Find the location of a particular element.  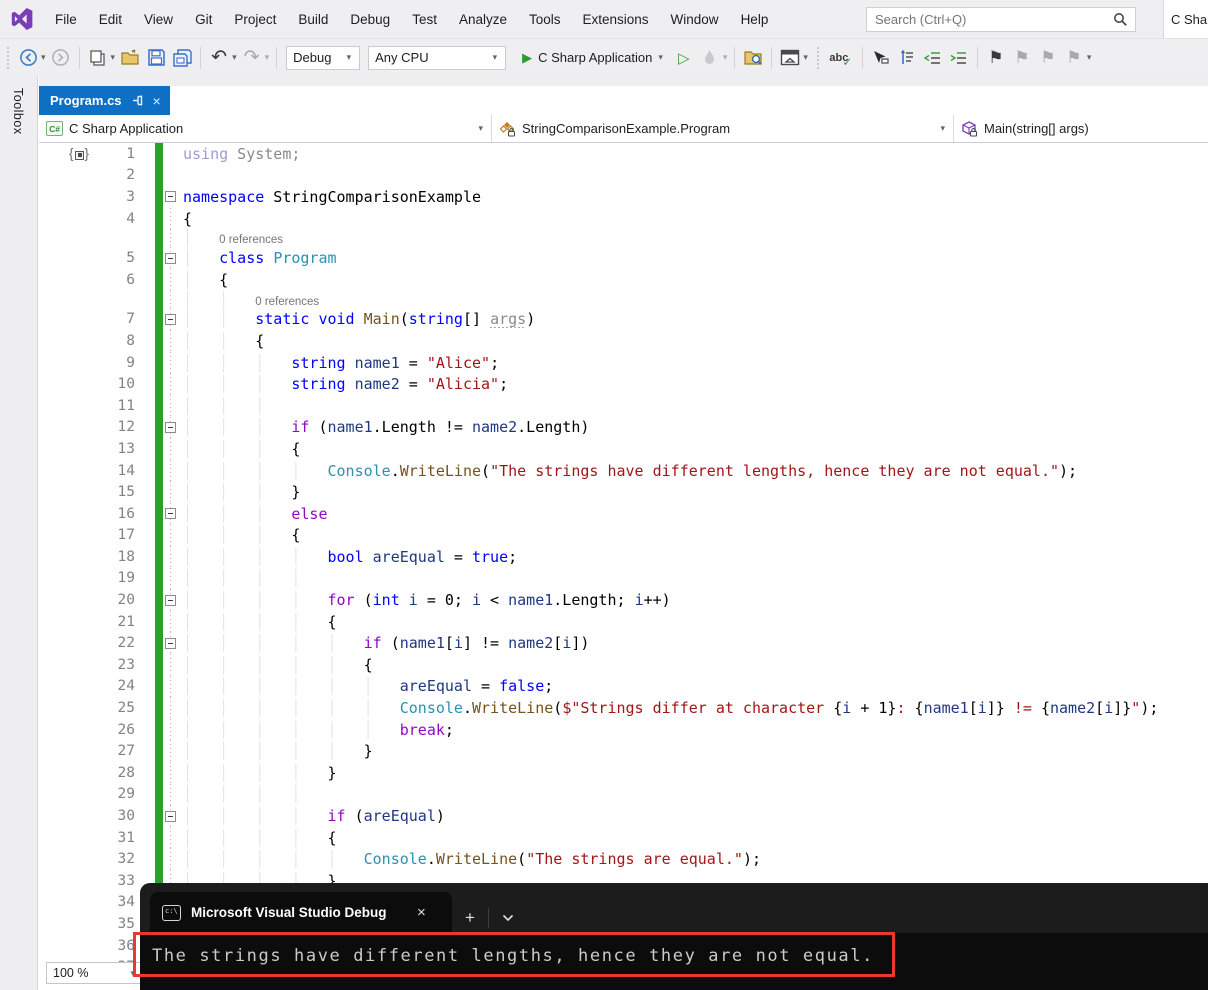

editor-zoom-caret: ▾ is located at coordinates (132, 973).